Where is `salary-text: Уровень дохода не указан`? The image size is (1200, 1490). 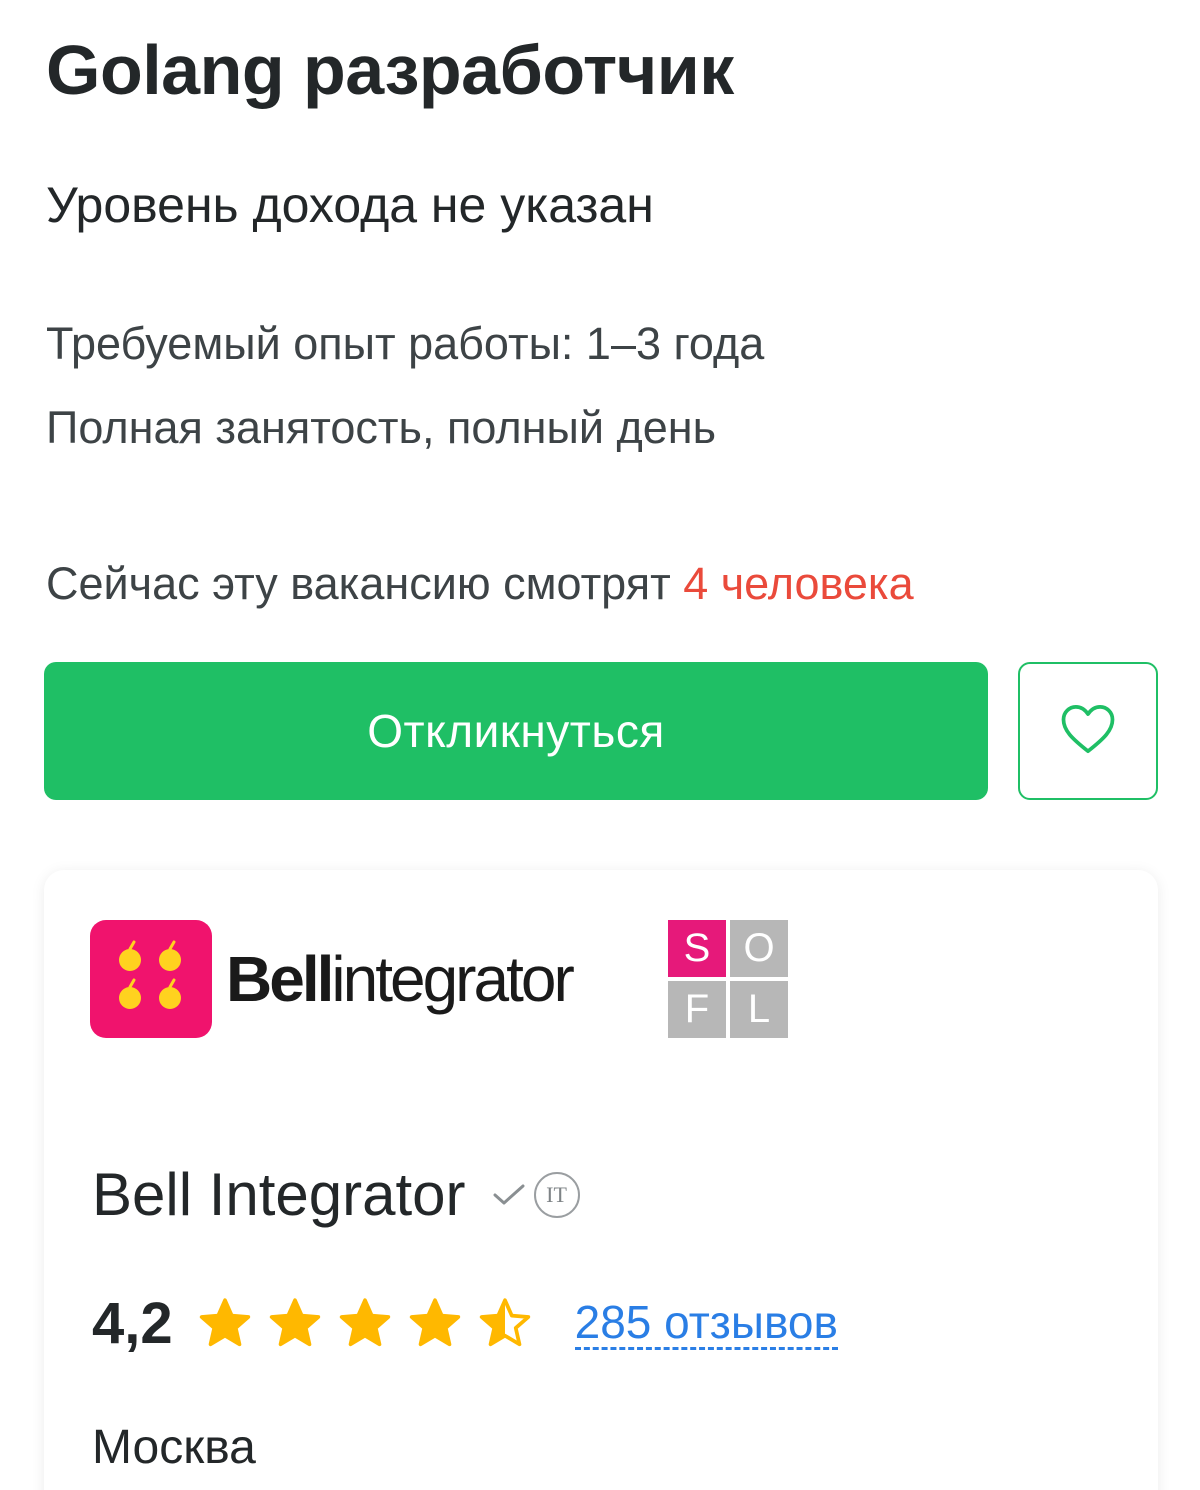
salary-text: Уровень дохода не указан is located at coordinates (350, 205).